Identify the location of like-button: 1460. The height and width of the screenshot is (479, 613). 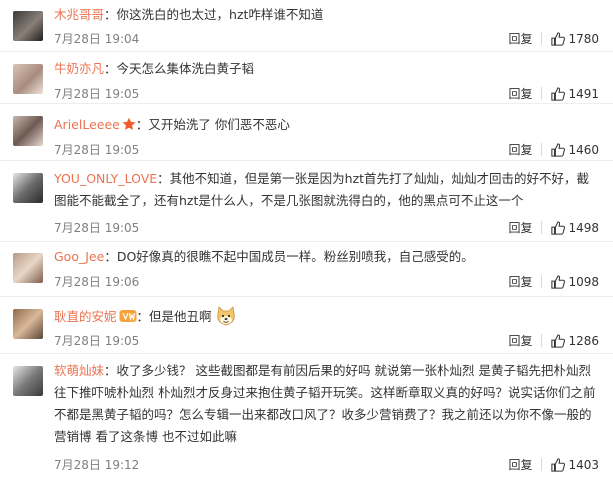
(575, 150).